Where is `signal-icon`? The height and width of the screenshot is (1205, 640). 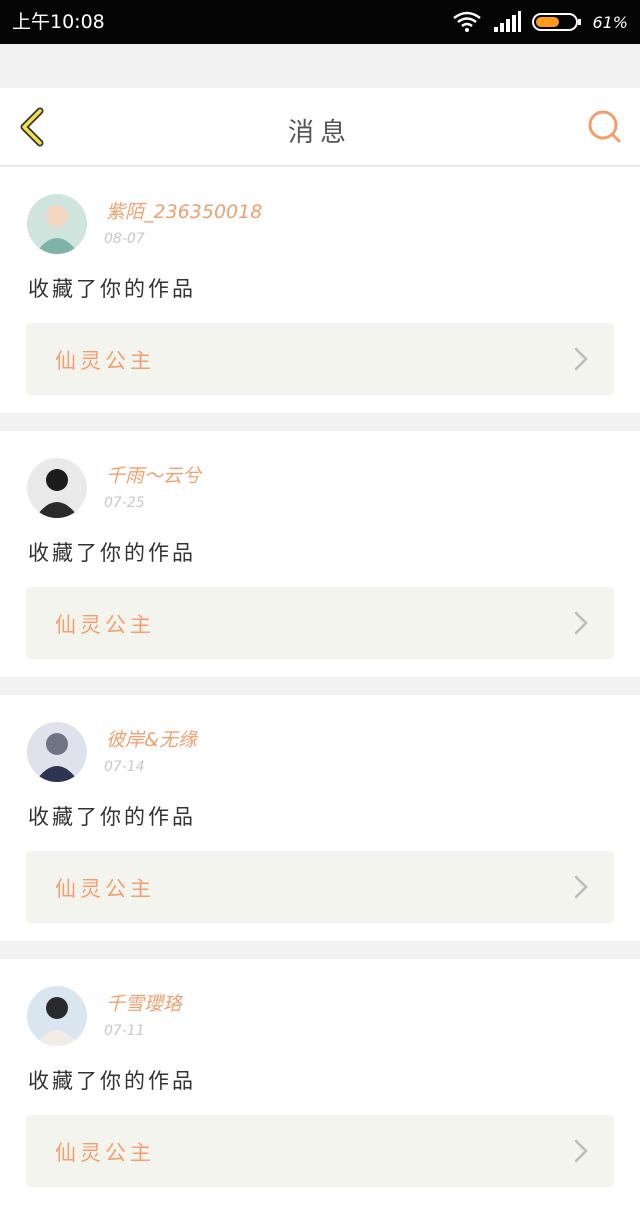 signal-icon is located at coordinates (508, 21).